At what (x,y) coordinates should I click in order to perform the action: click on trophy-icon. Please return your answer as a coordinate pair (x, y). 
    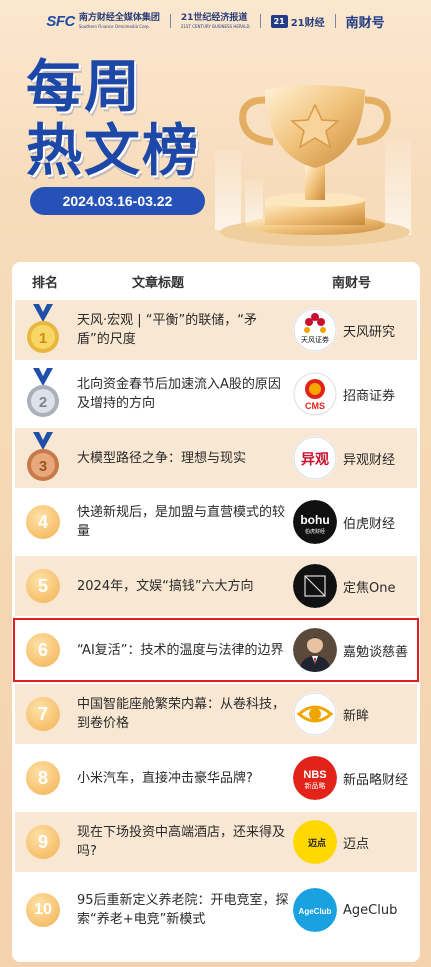
    Looking at the image, I should click on (313, 165).